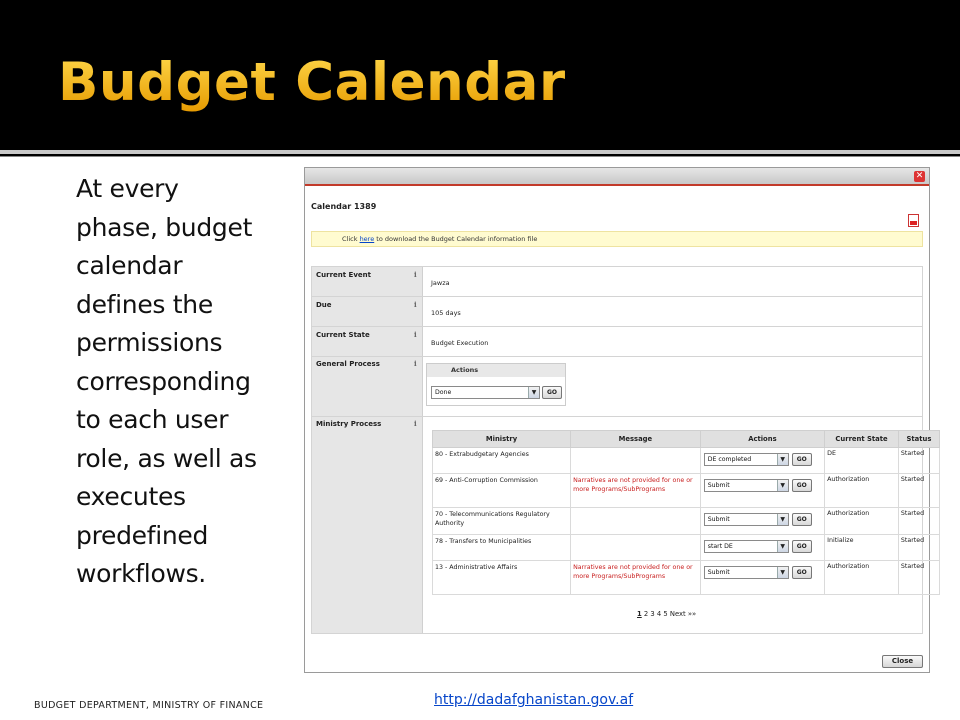 The height and width of the screenshot is (720, 960). What do you see at coordinates (919, 439) in the screenshot?
I see `column-header: Status` at bounding box center [919, 439].